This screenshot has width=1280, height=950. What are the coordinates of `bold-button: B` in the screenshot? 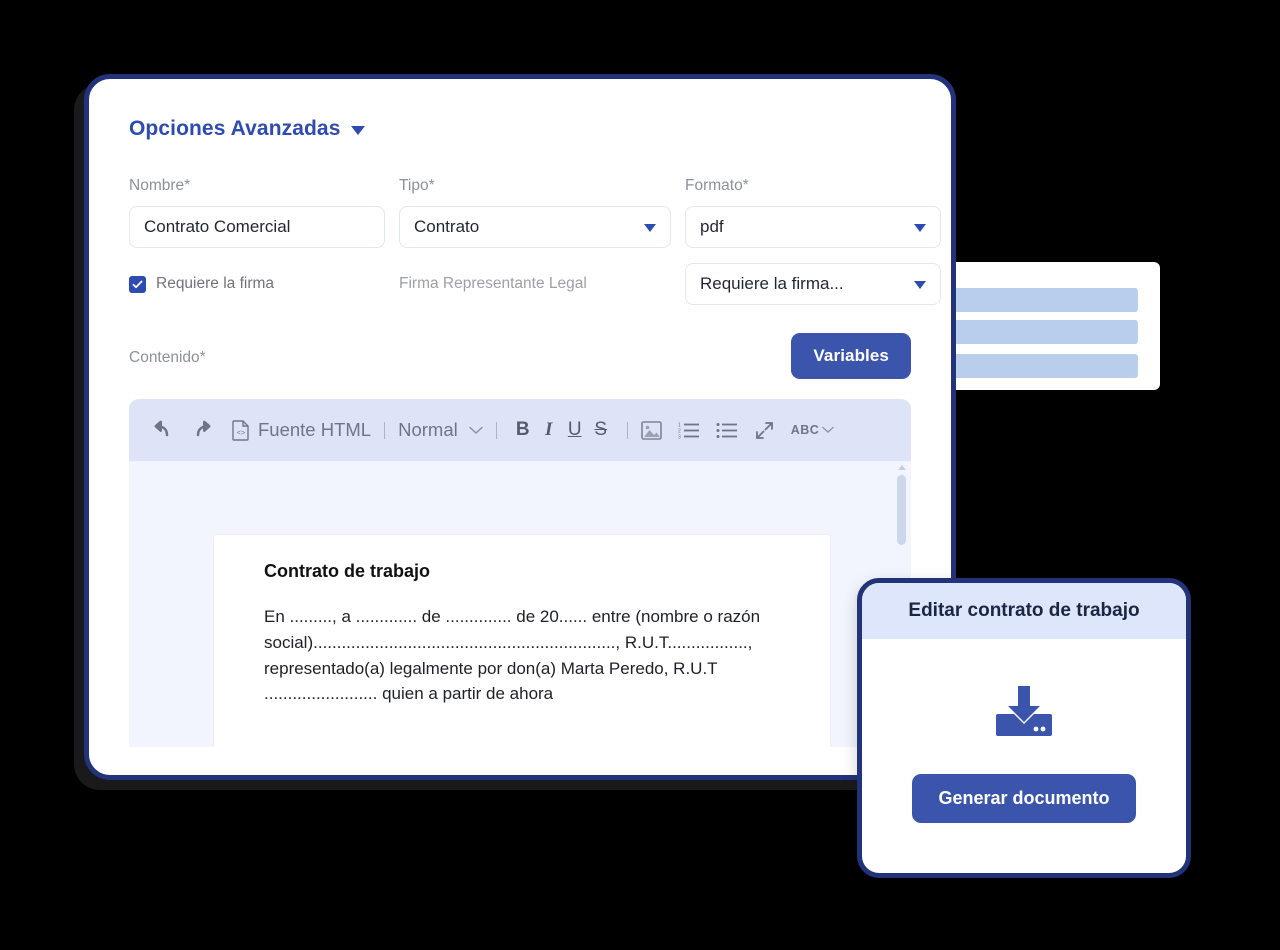 It's located at (523, 430).